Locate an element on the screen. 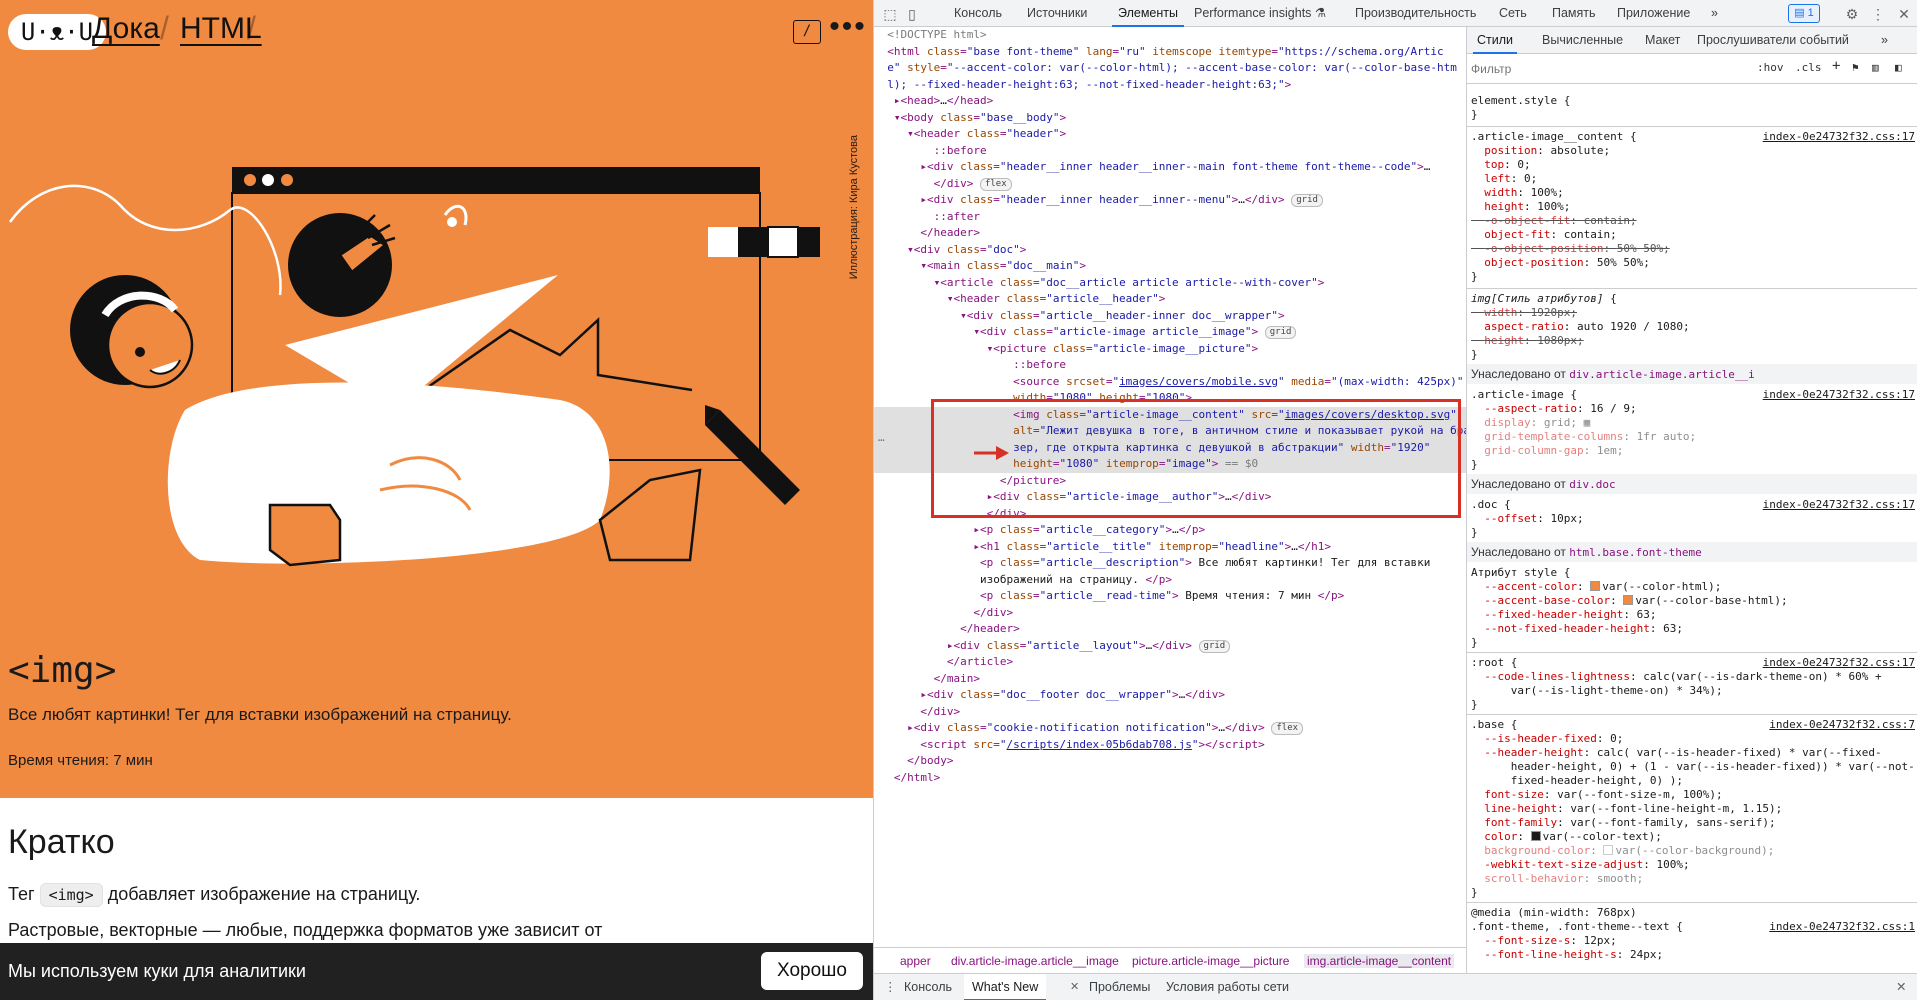 The height and width of the screenshot is (1000, 1917). breadcrumb-item-selected: img.article-image__content is located at coordinates (1379, 961).